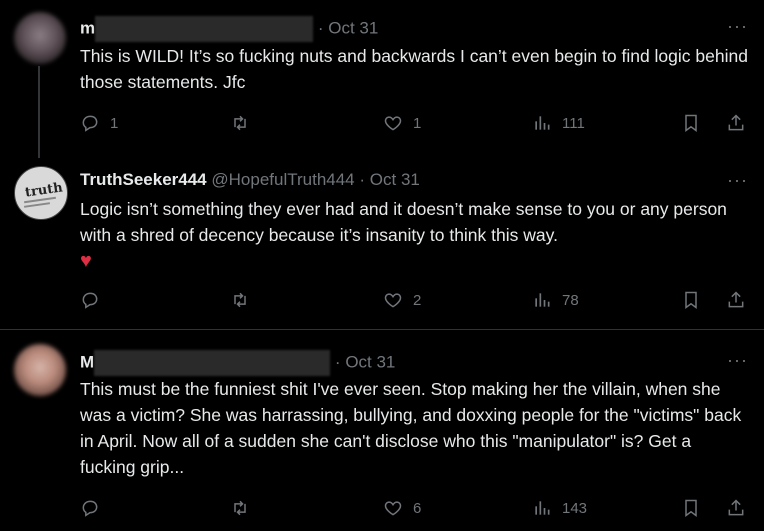 Image resolution: width=764 pixels, height=531 pixels. I want to click on views-button: 78, so click(555, 300).